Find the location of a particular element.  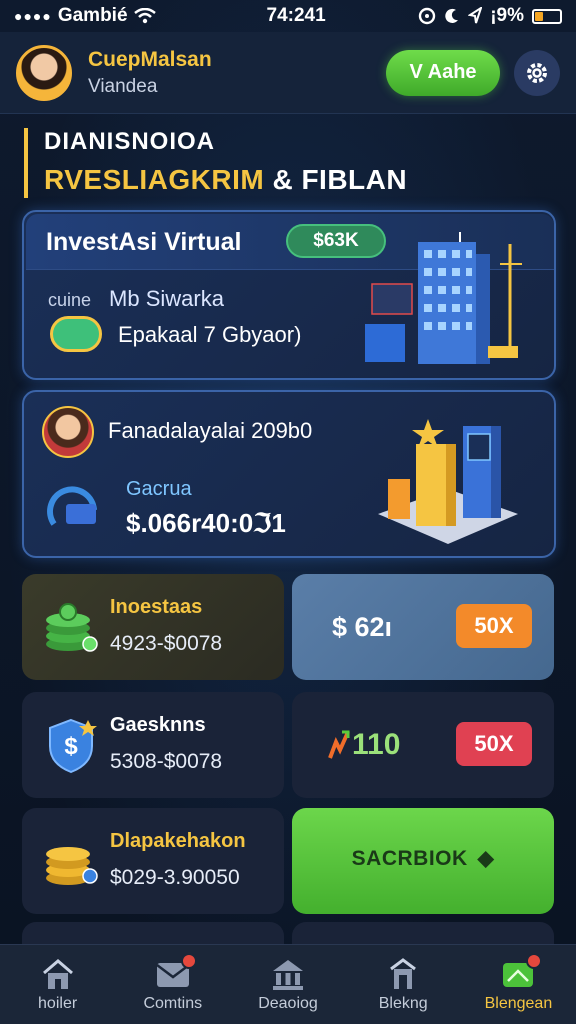

nav-item-wallet: Blengean is located at coordinates (518, 984).